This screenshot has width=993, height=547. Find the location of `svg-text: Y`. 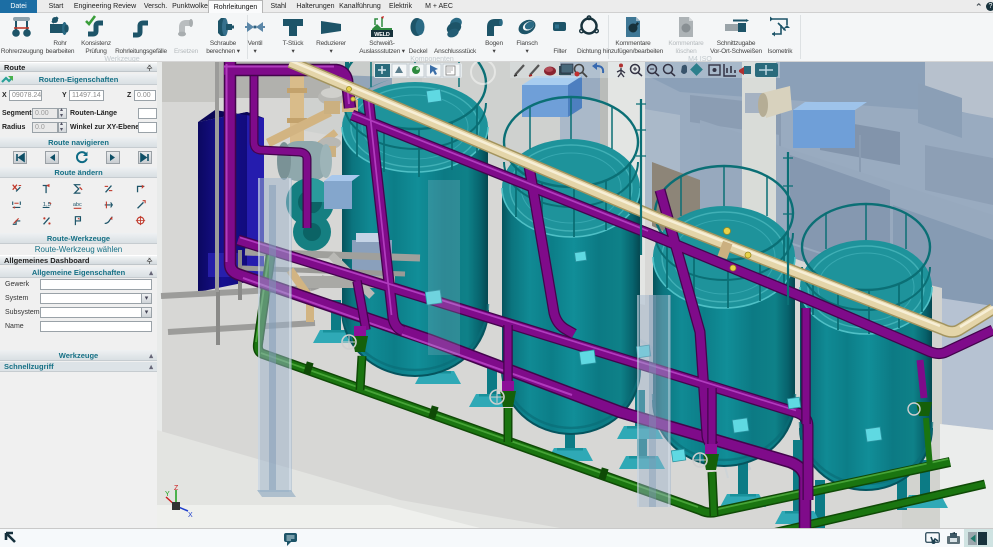

svg-text: Y is located at coordinates (167, 494).